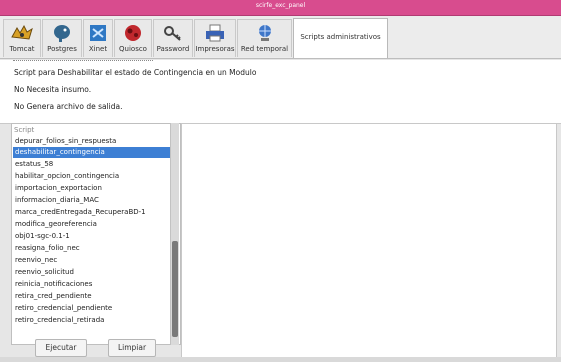  Describe the element at coordinates (92, 296) in the screenshot. I see `list-item: retira_cred_pendiente` at that location.